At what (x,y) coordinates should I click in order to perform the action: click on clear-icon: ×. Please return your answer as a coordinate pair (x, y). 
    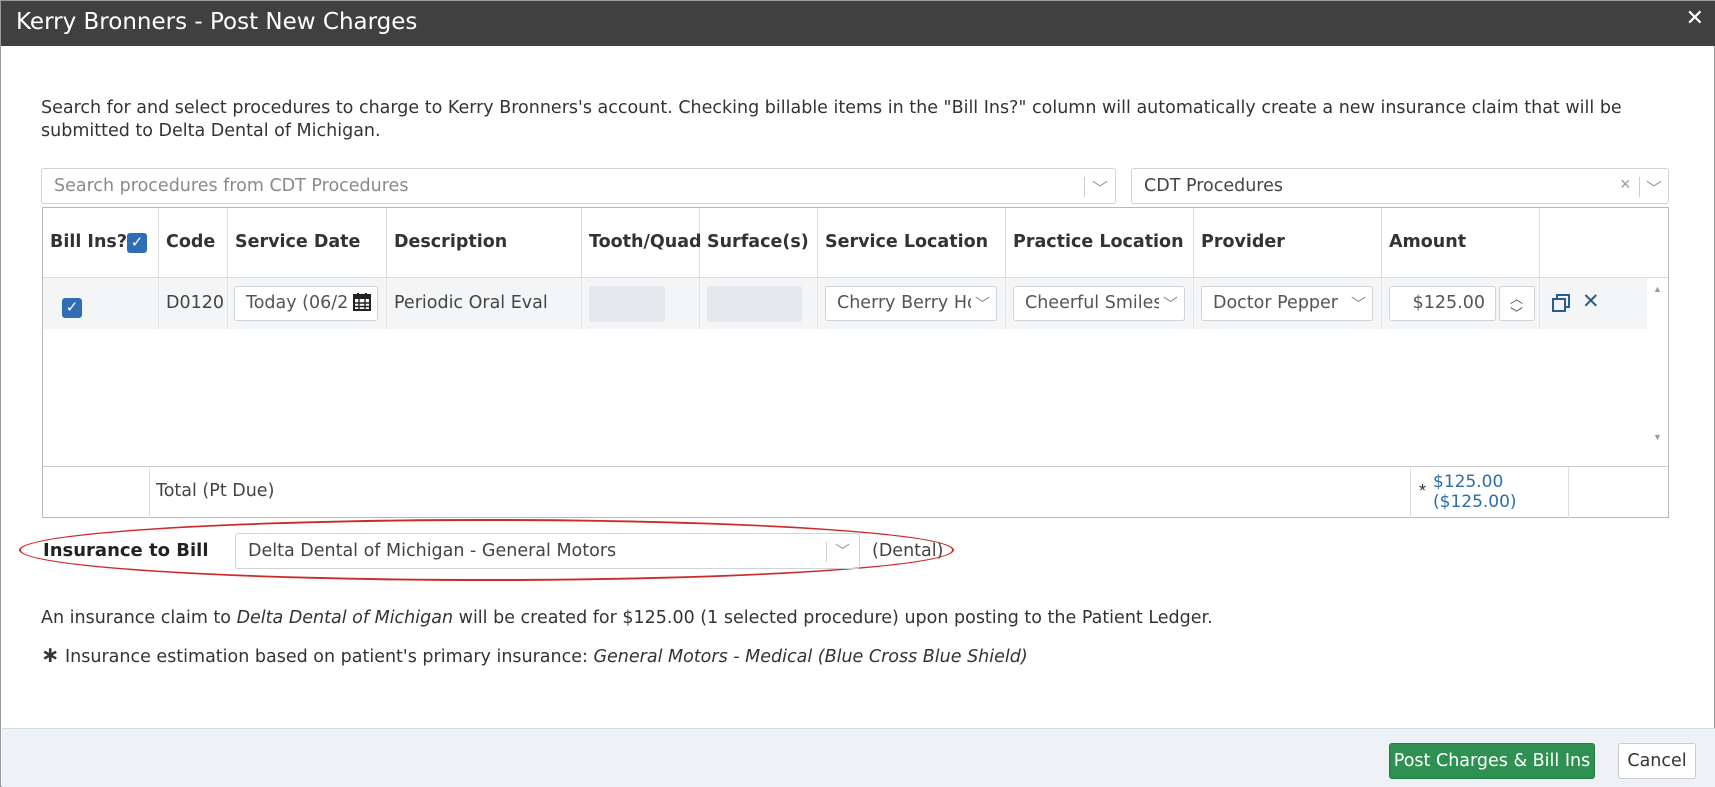
    Looking at the image, I should click on (1625, 184).